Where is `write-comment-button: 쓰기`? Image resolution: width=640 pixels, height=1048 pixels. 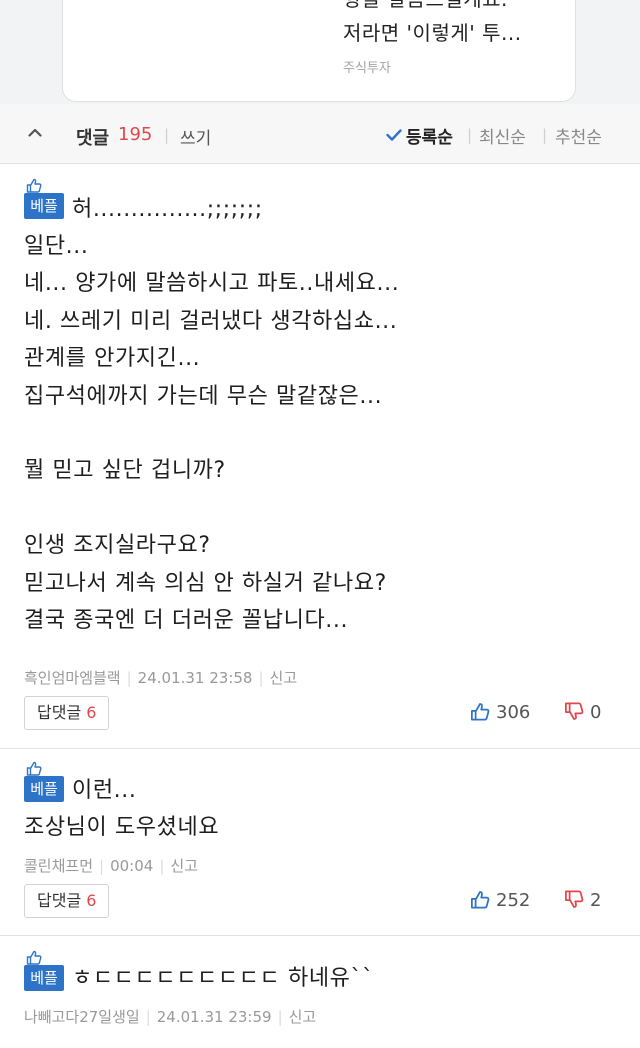 write-comment-button: 쓰기 is located at coordinates (195, 136).